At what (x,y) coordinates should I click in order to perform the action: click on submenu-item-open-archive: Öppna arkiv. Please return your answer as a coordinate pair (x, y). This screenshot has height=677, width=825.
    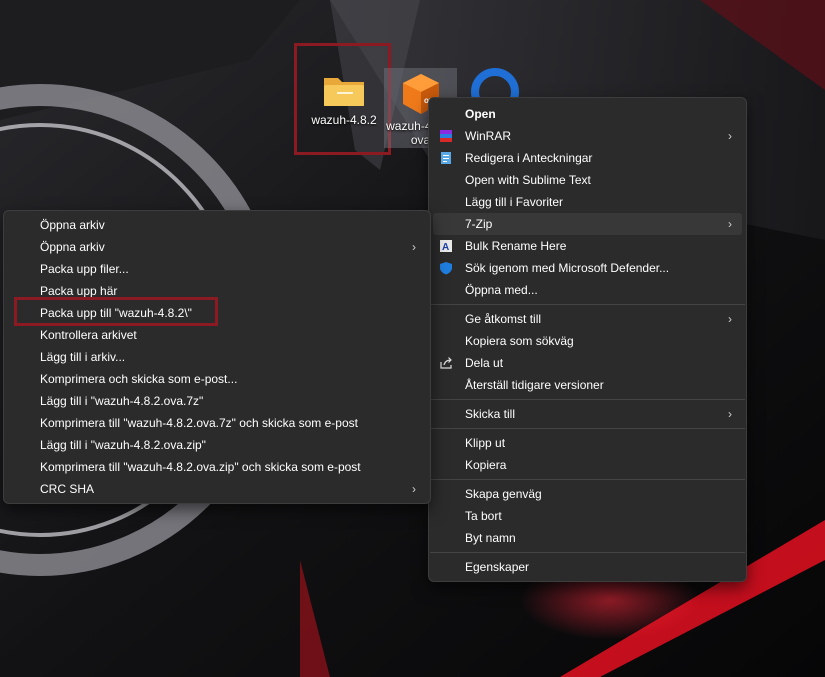
    Looking at the image, I should click on (217, 225).